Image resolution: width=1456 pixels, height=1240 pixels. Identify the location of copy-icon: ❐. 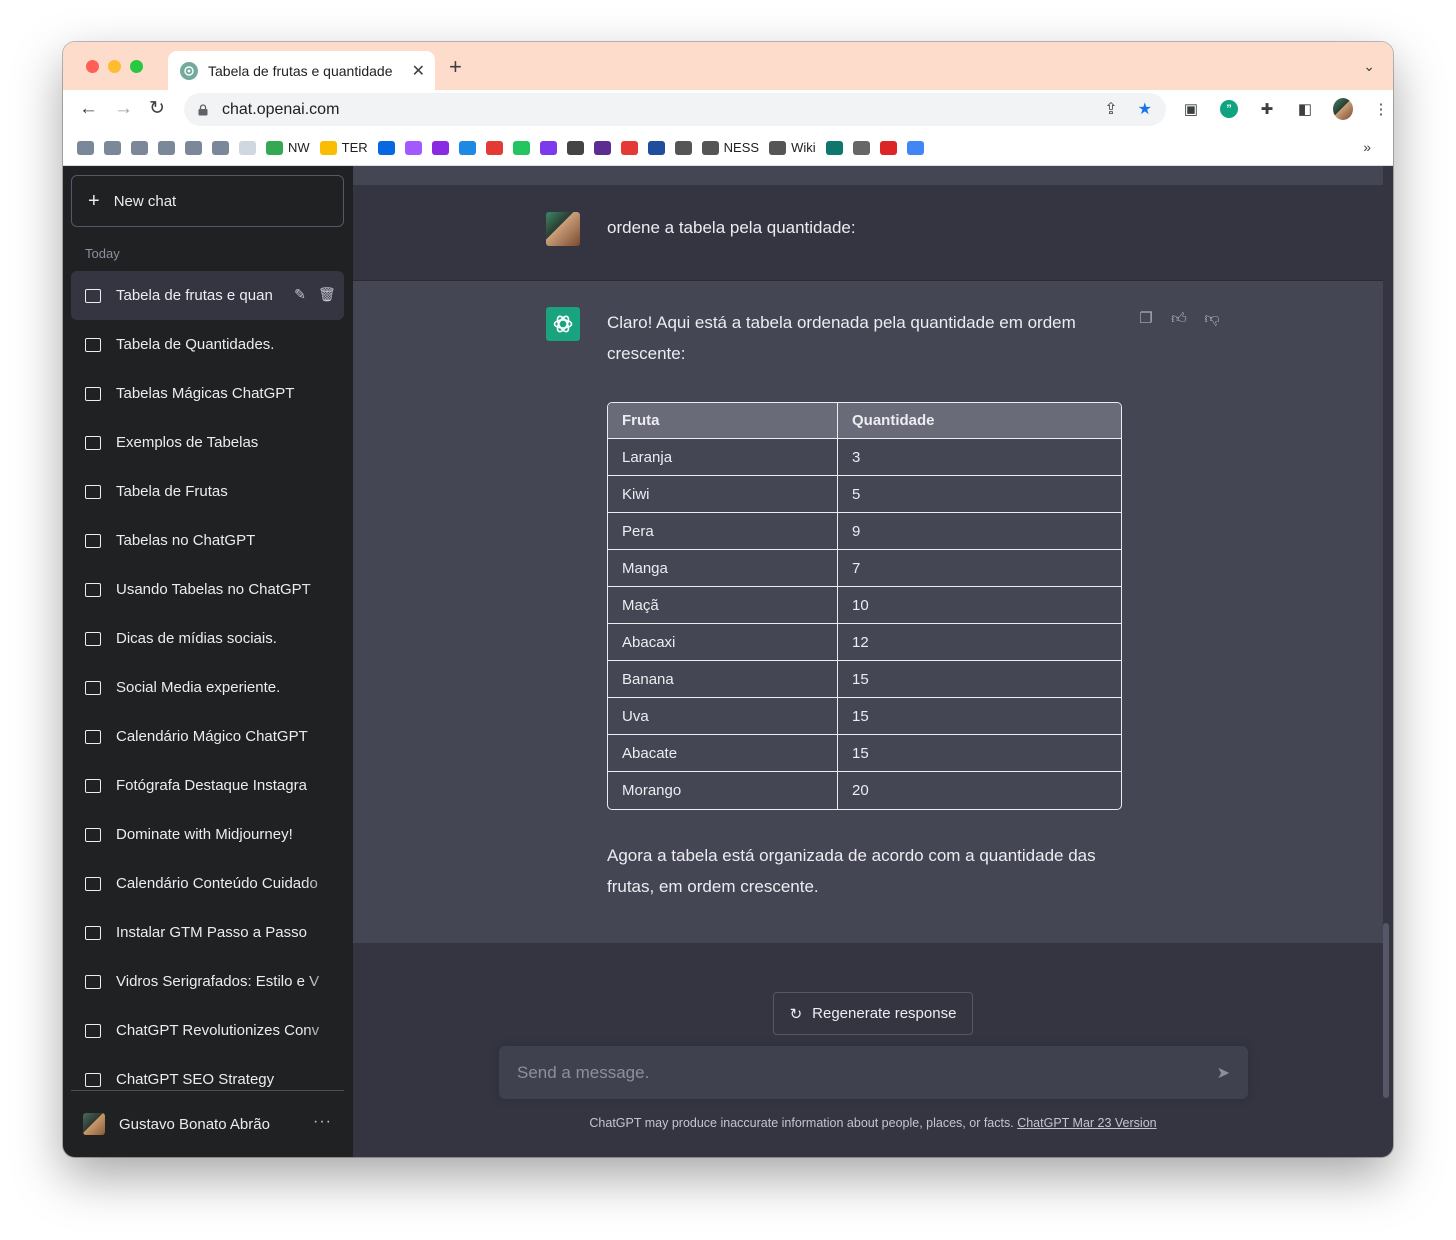
(1146, 319).